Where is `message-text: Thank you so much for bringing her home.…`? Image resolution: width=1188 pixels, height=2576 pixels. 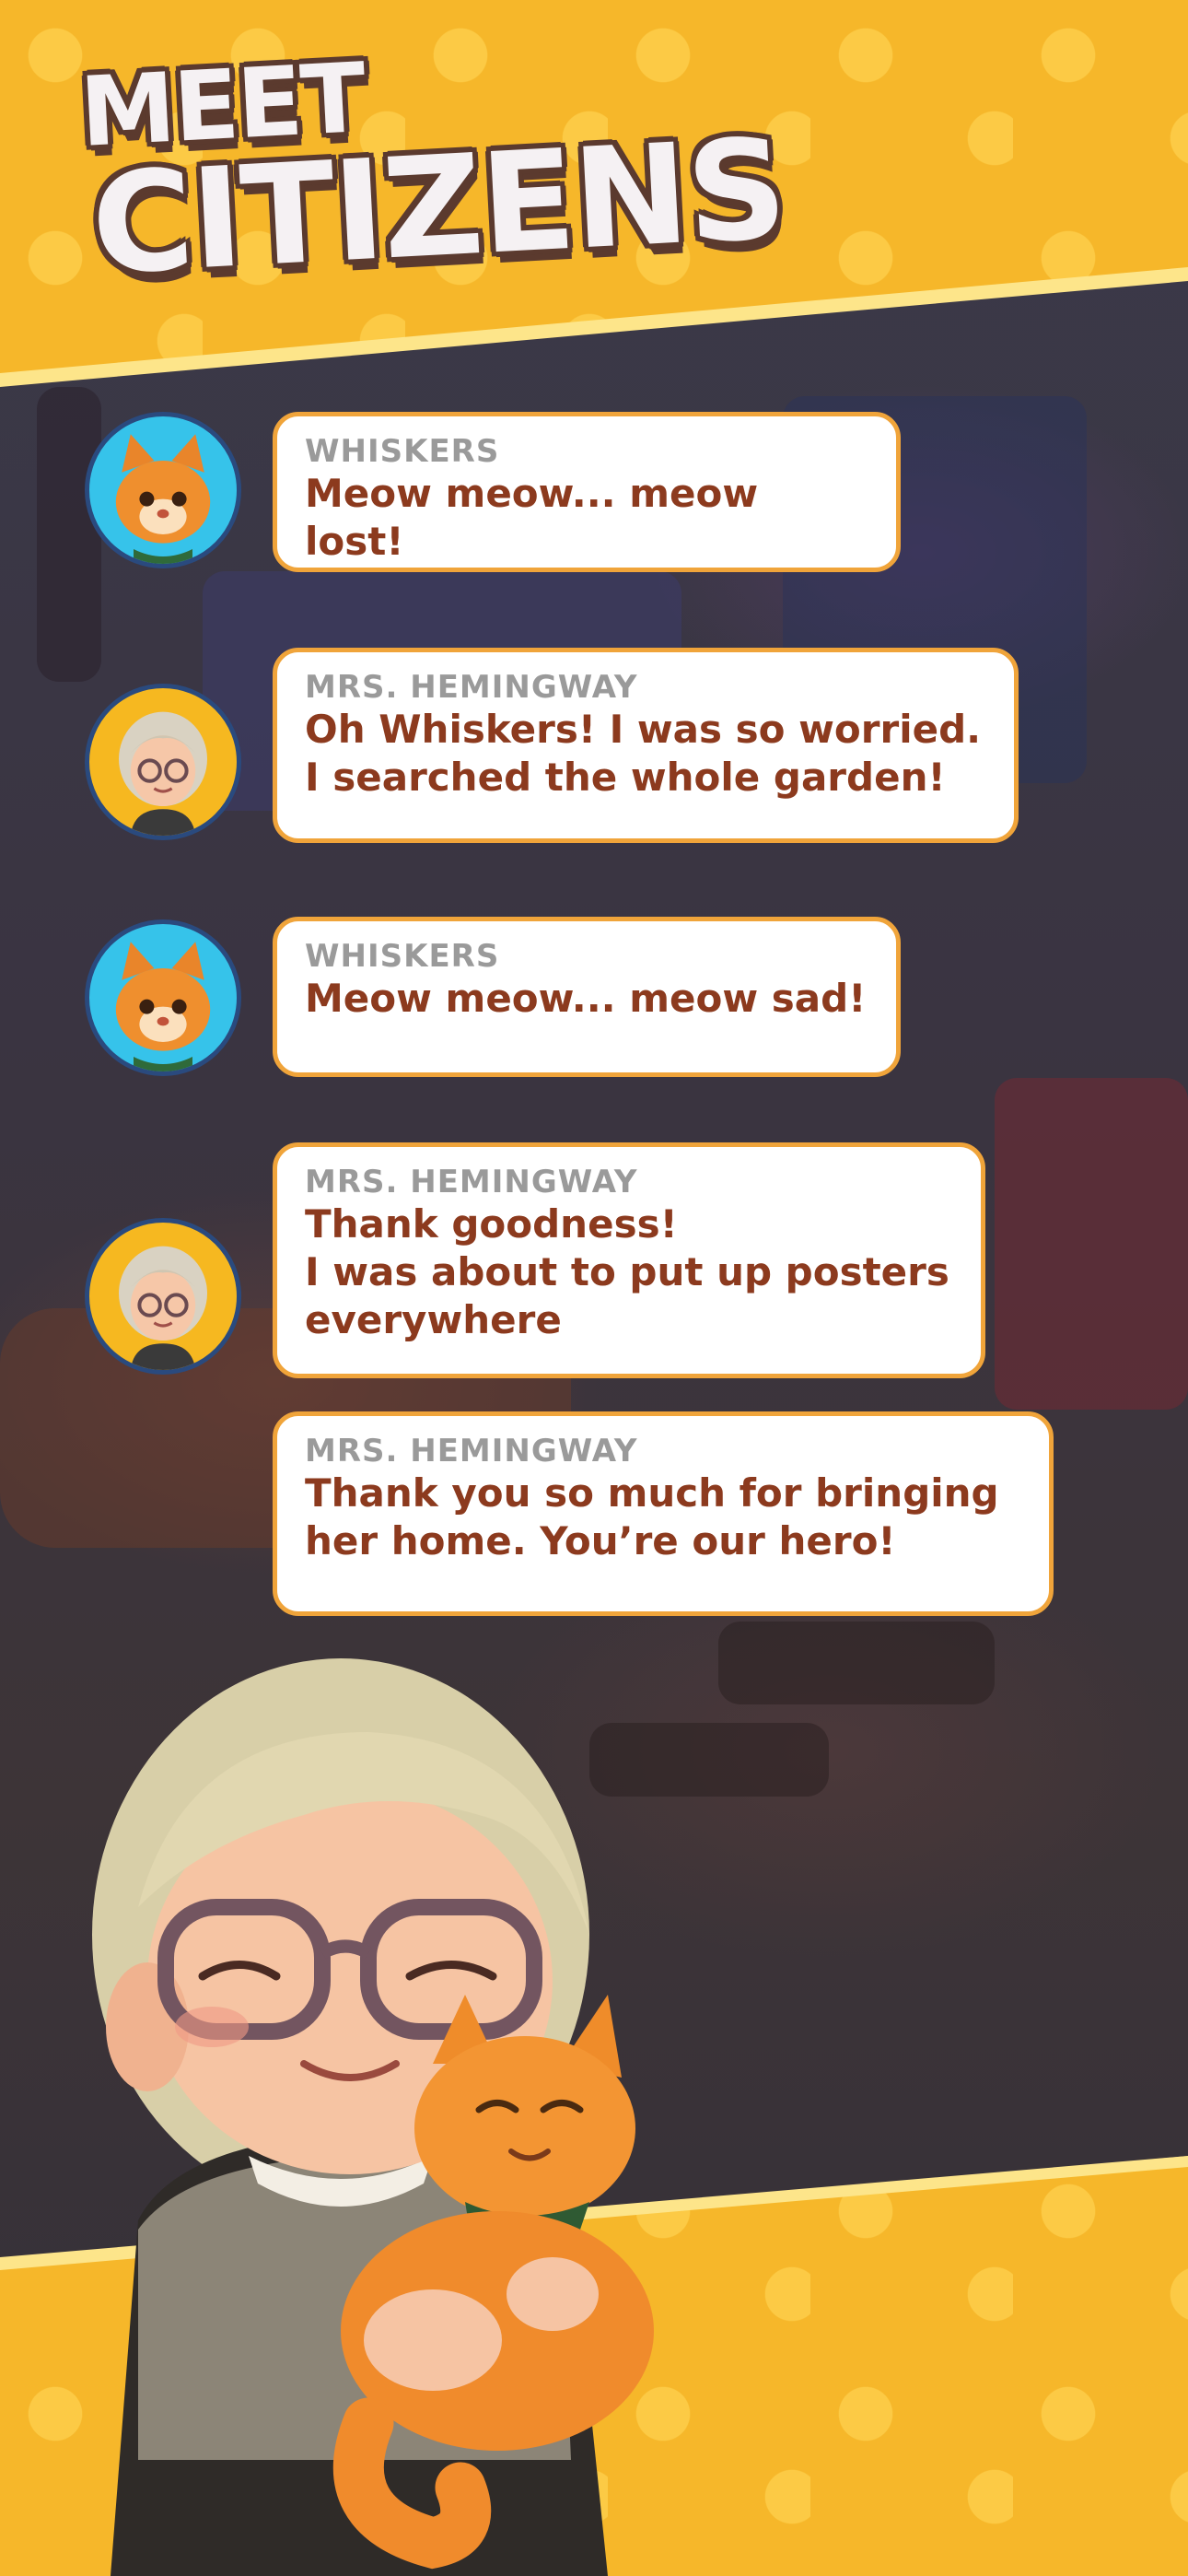
message-text: Thank you so much for bringing her home.… is located at coordinates (652, 1516).